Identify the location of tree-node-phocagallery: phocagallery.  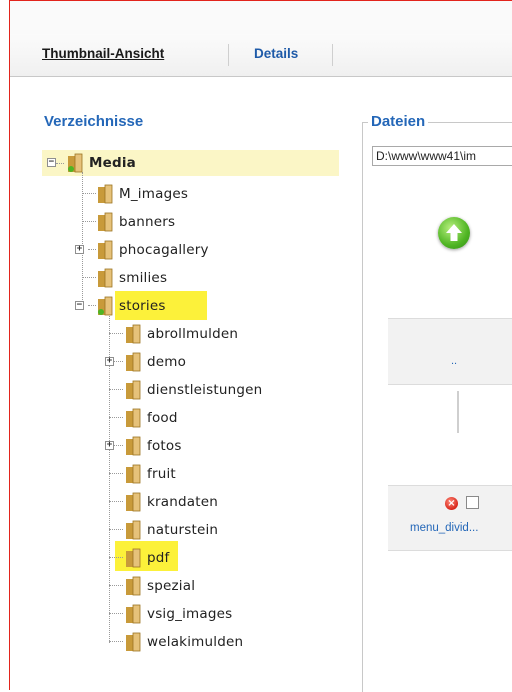
(152, 250).